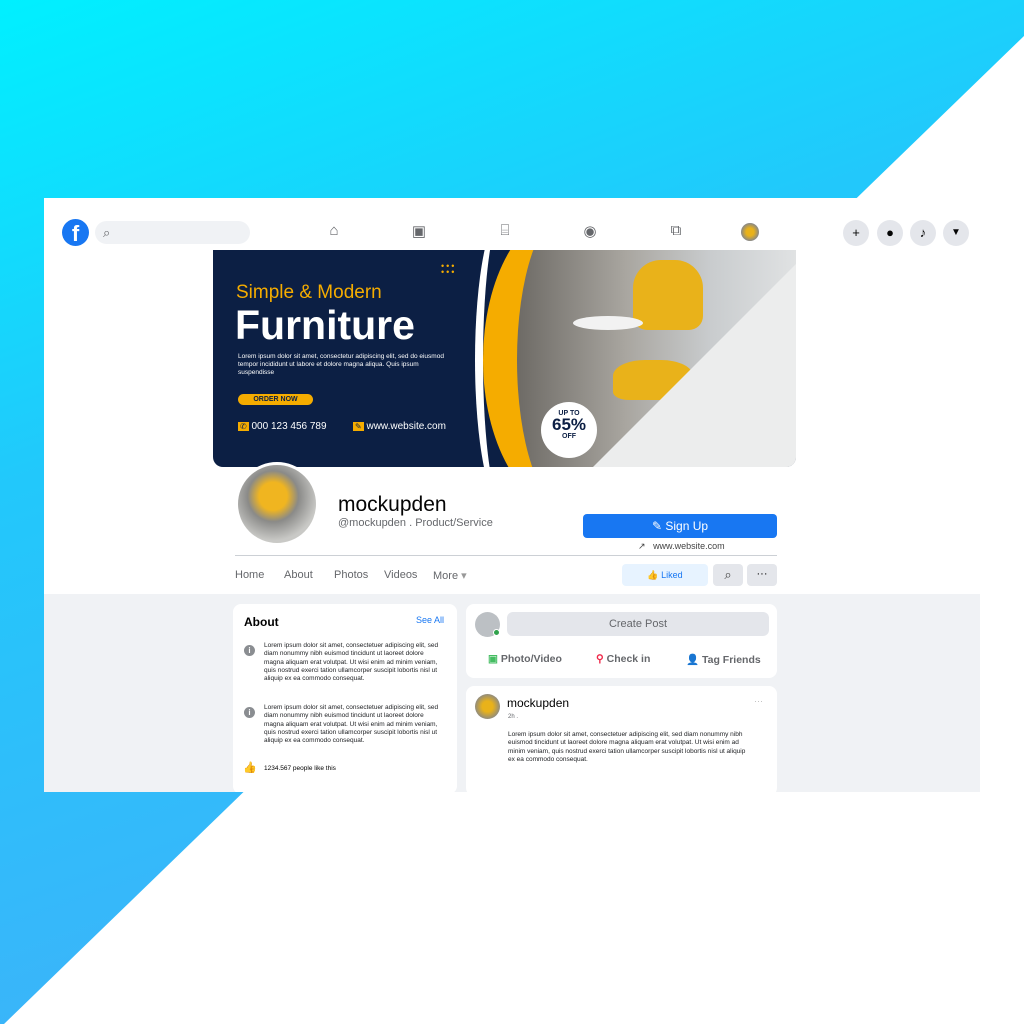  I want to click on create-post-input: Create Post, so click(638, 624).